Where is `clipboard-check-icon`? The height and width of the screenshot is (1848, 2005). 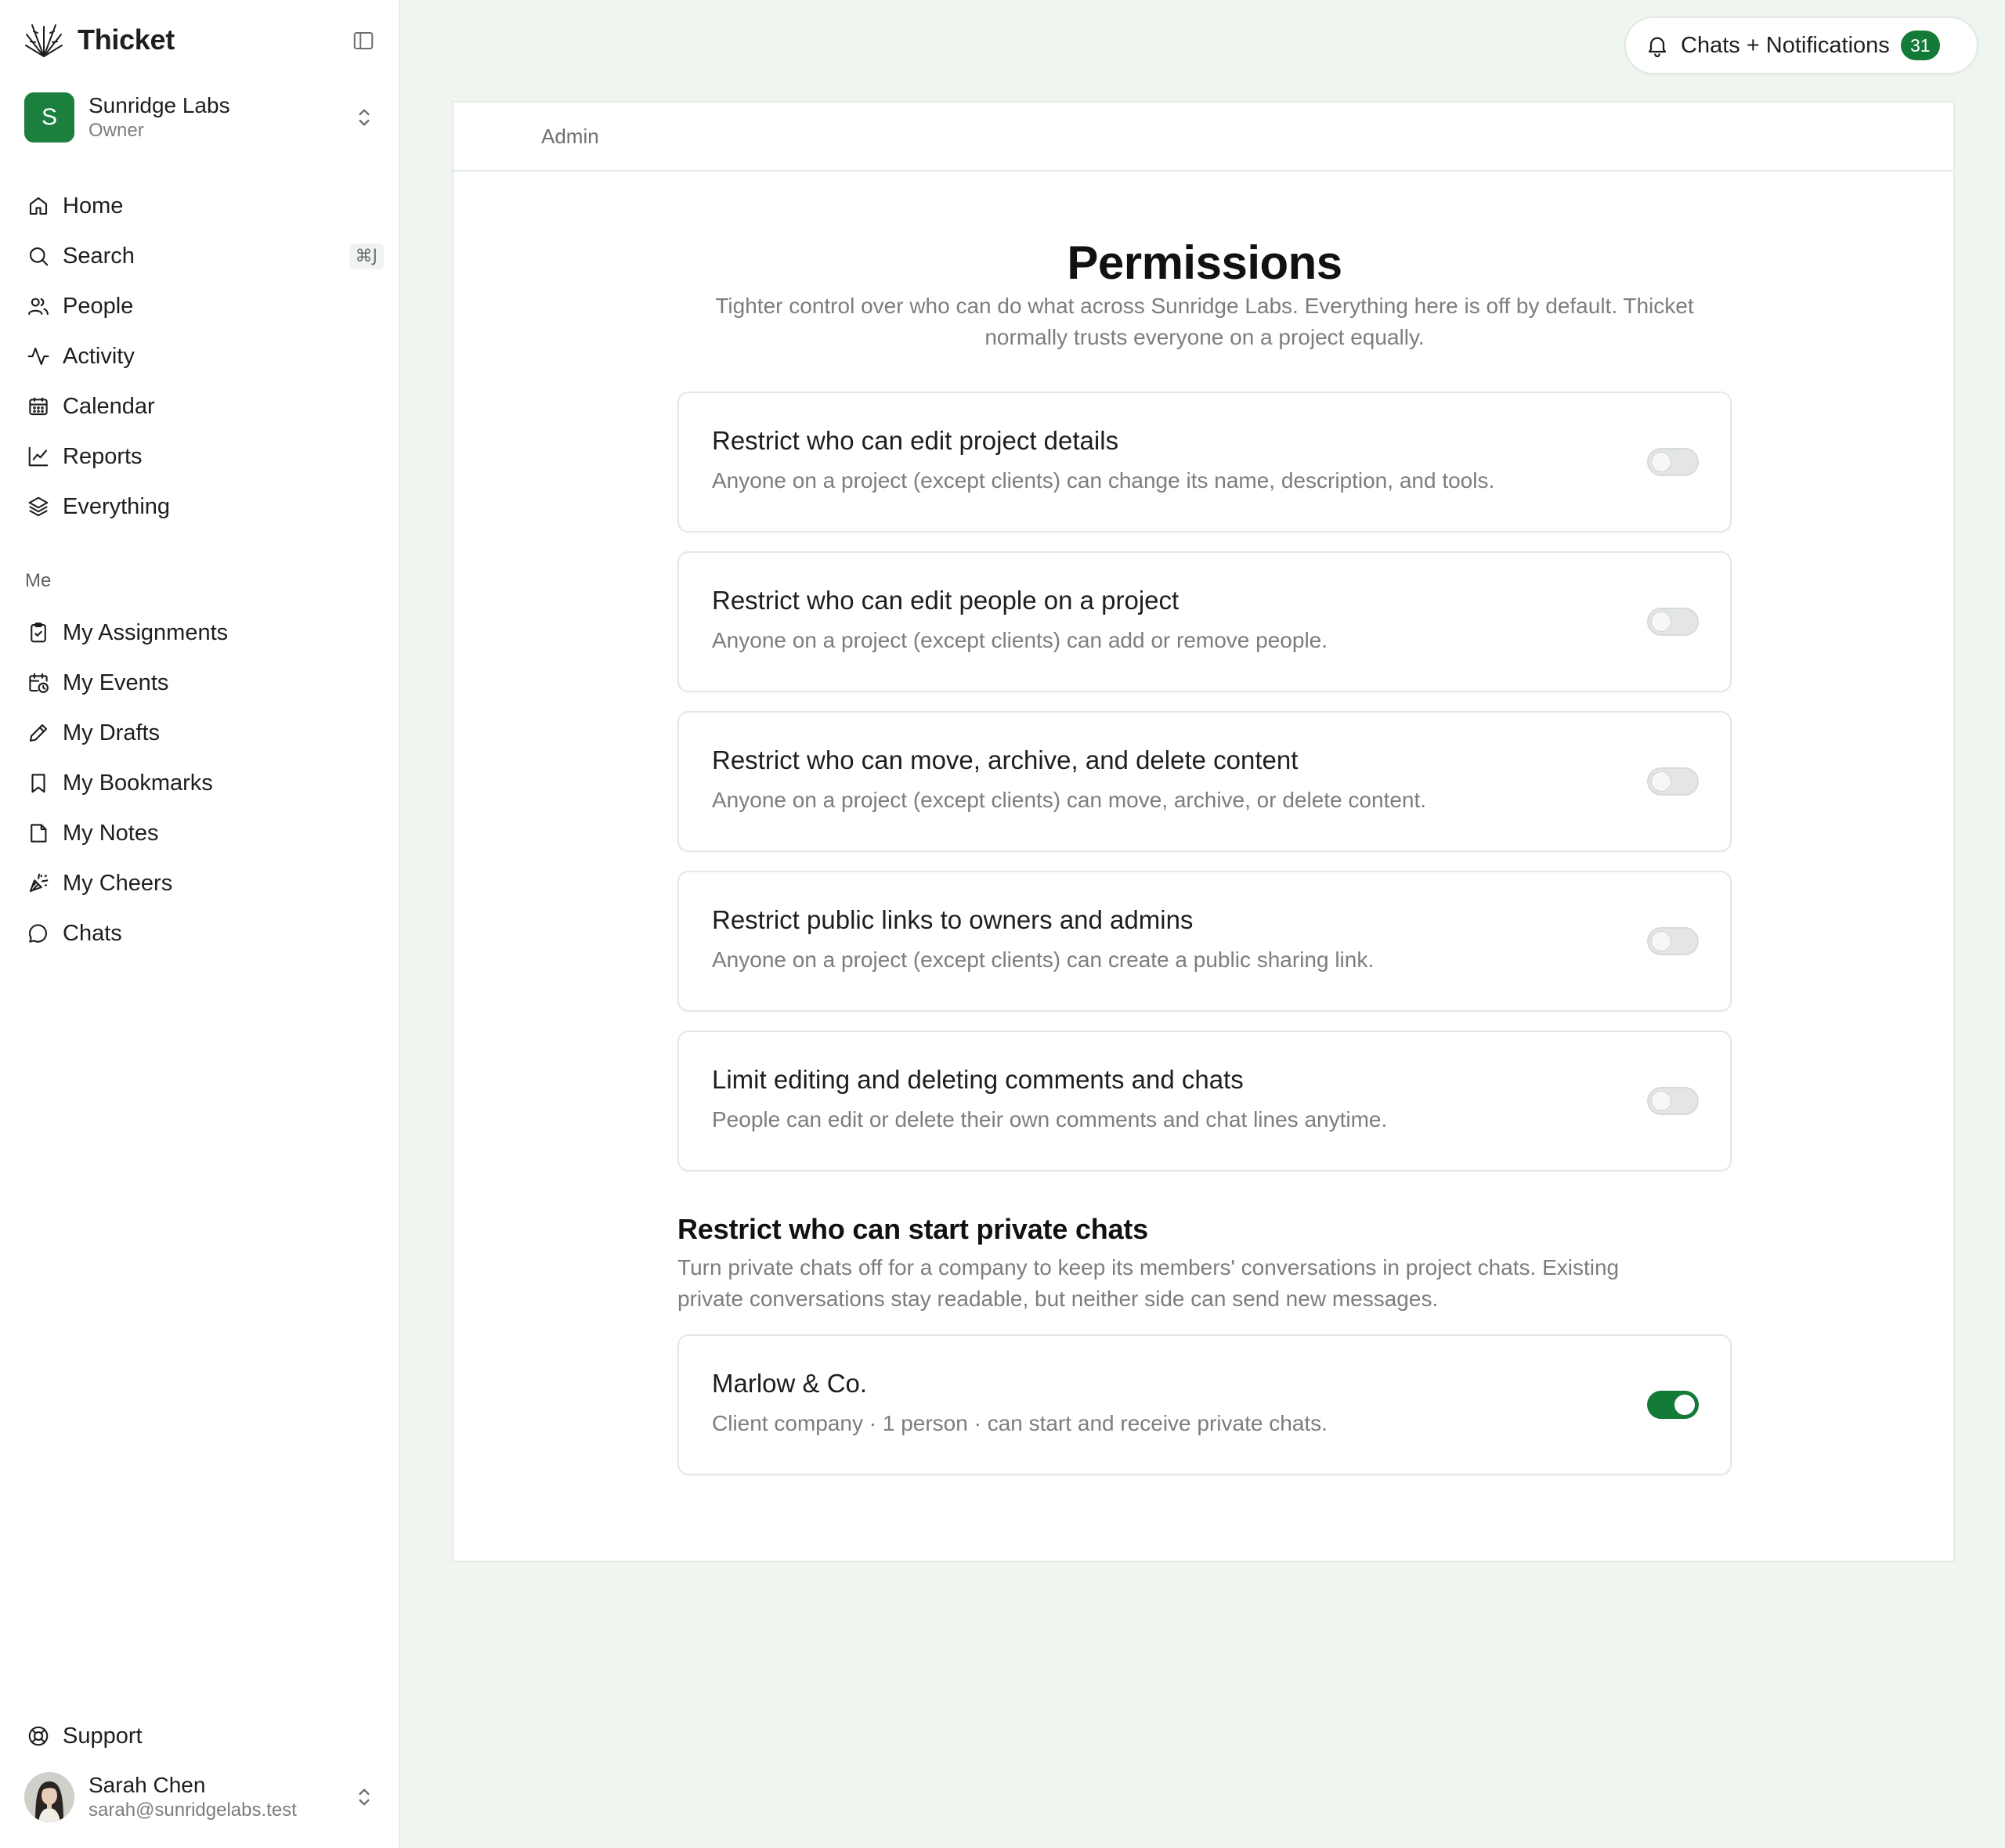 clipboard-check-icon is located at coordinates (38, 632).